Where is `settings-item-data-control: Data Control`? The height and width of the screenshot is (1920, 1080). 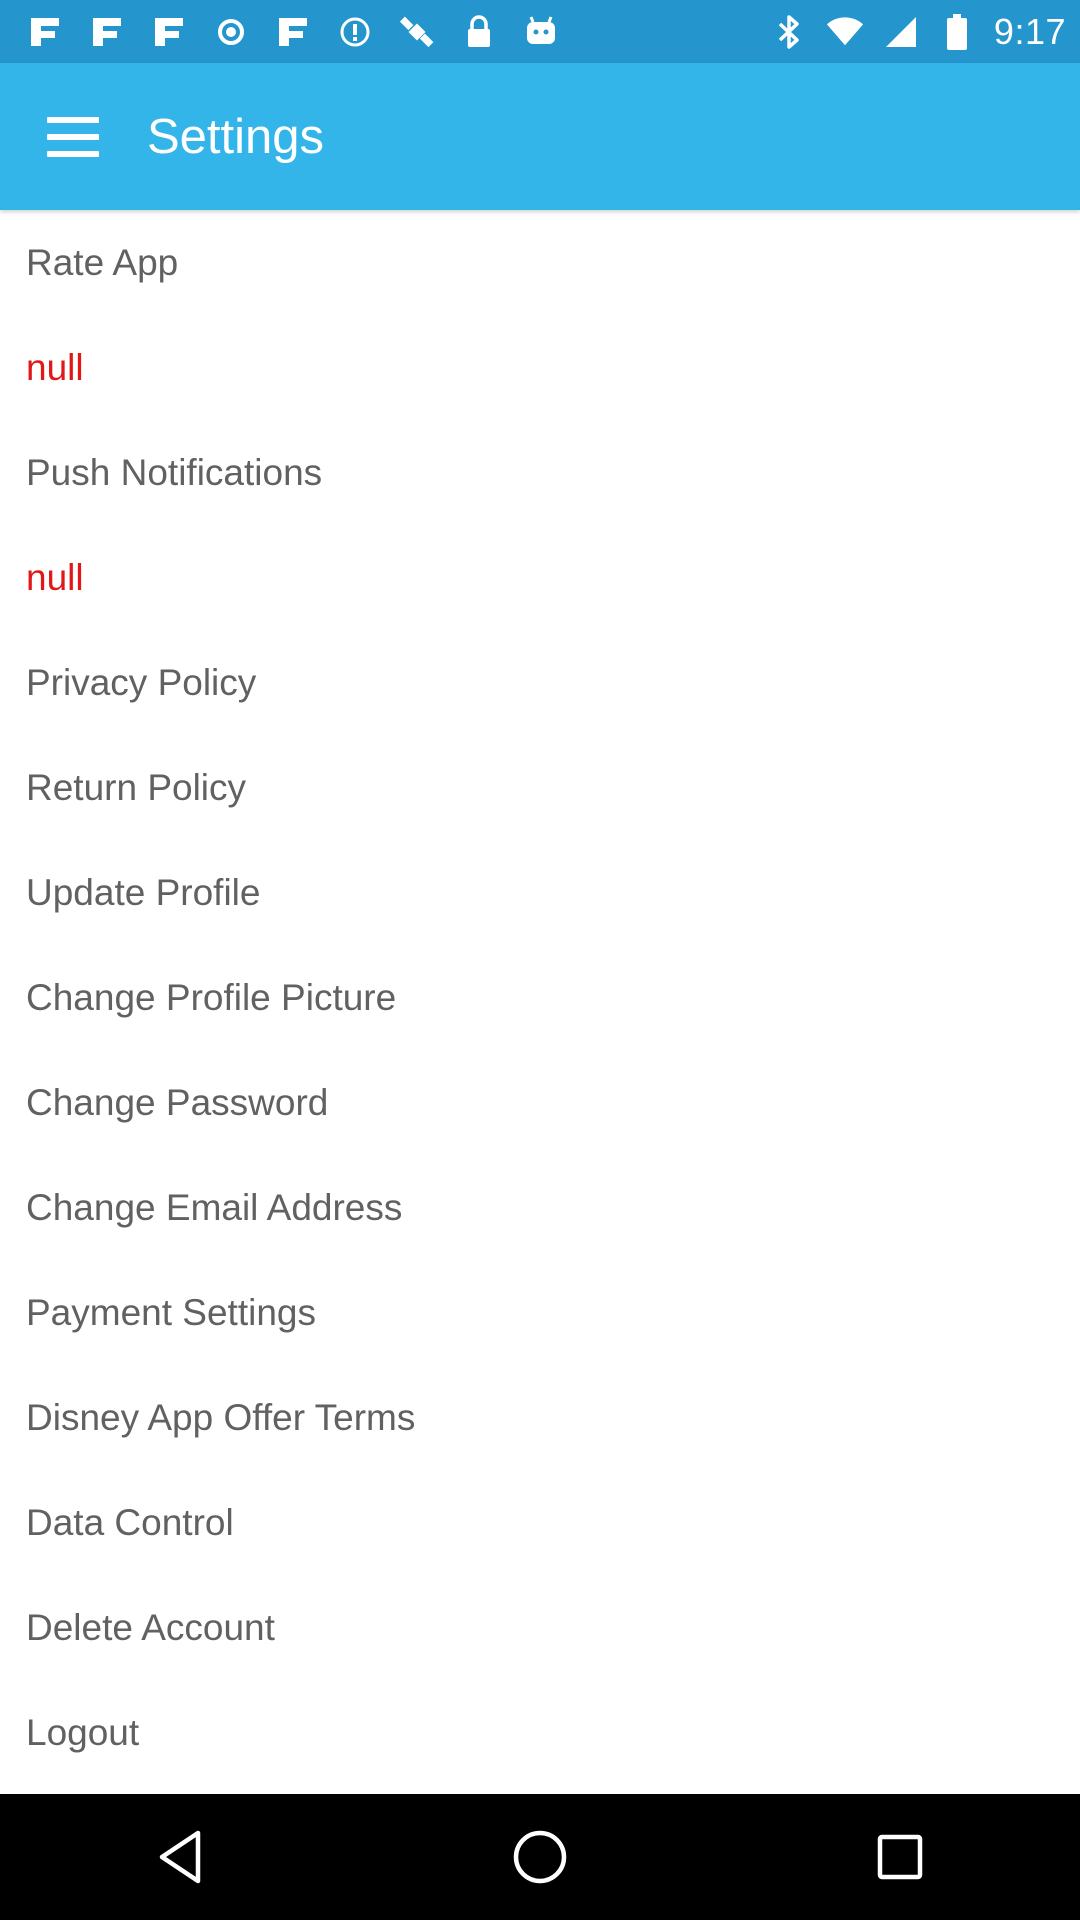 settings-item-data-control: Data Control is located at coordinates (540, 1522).